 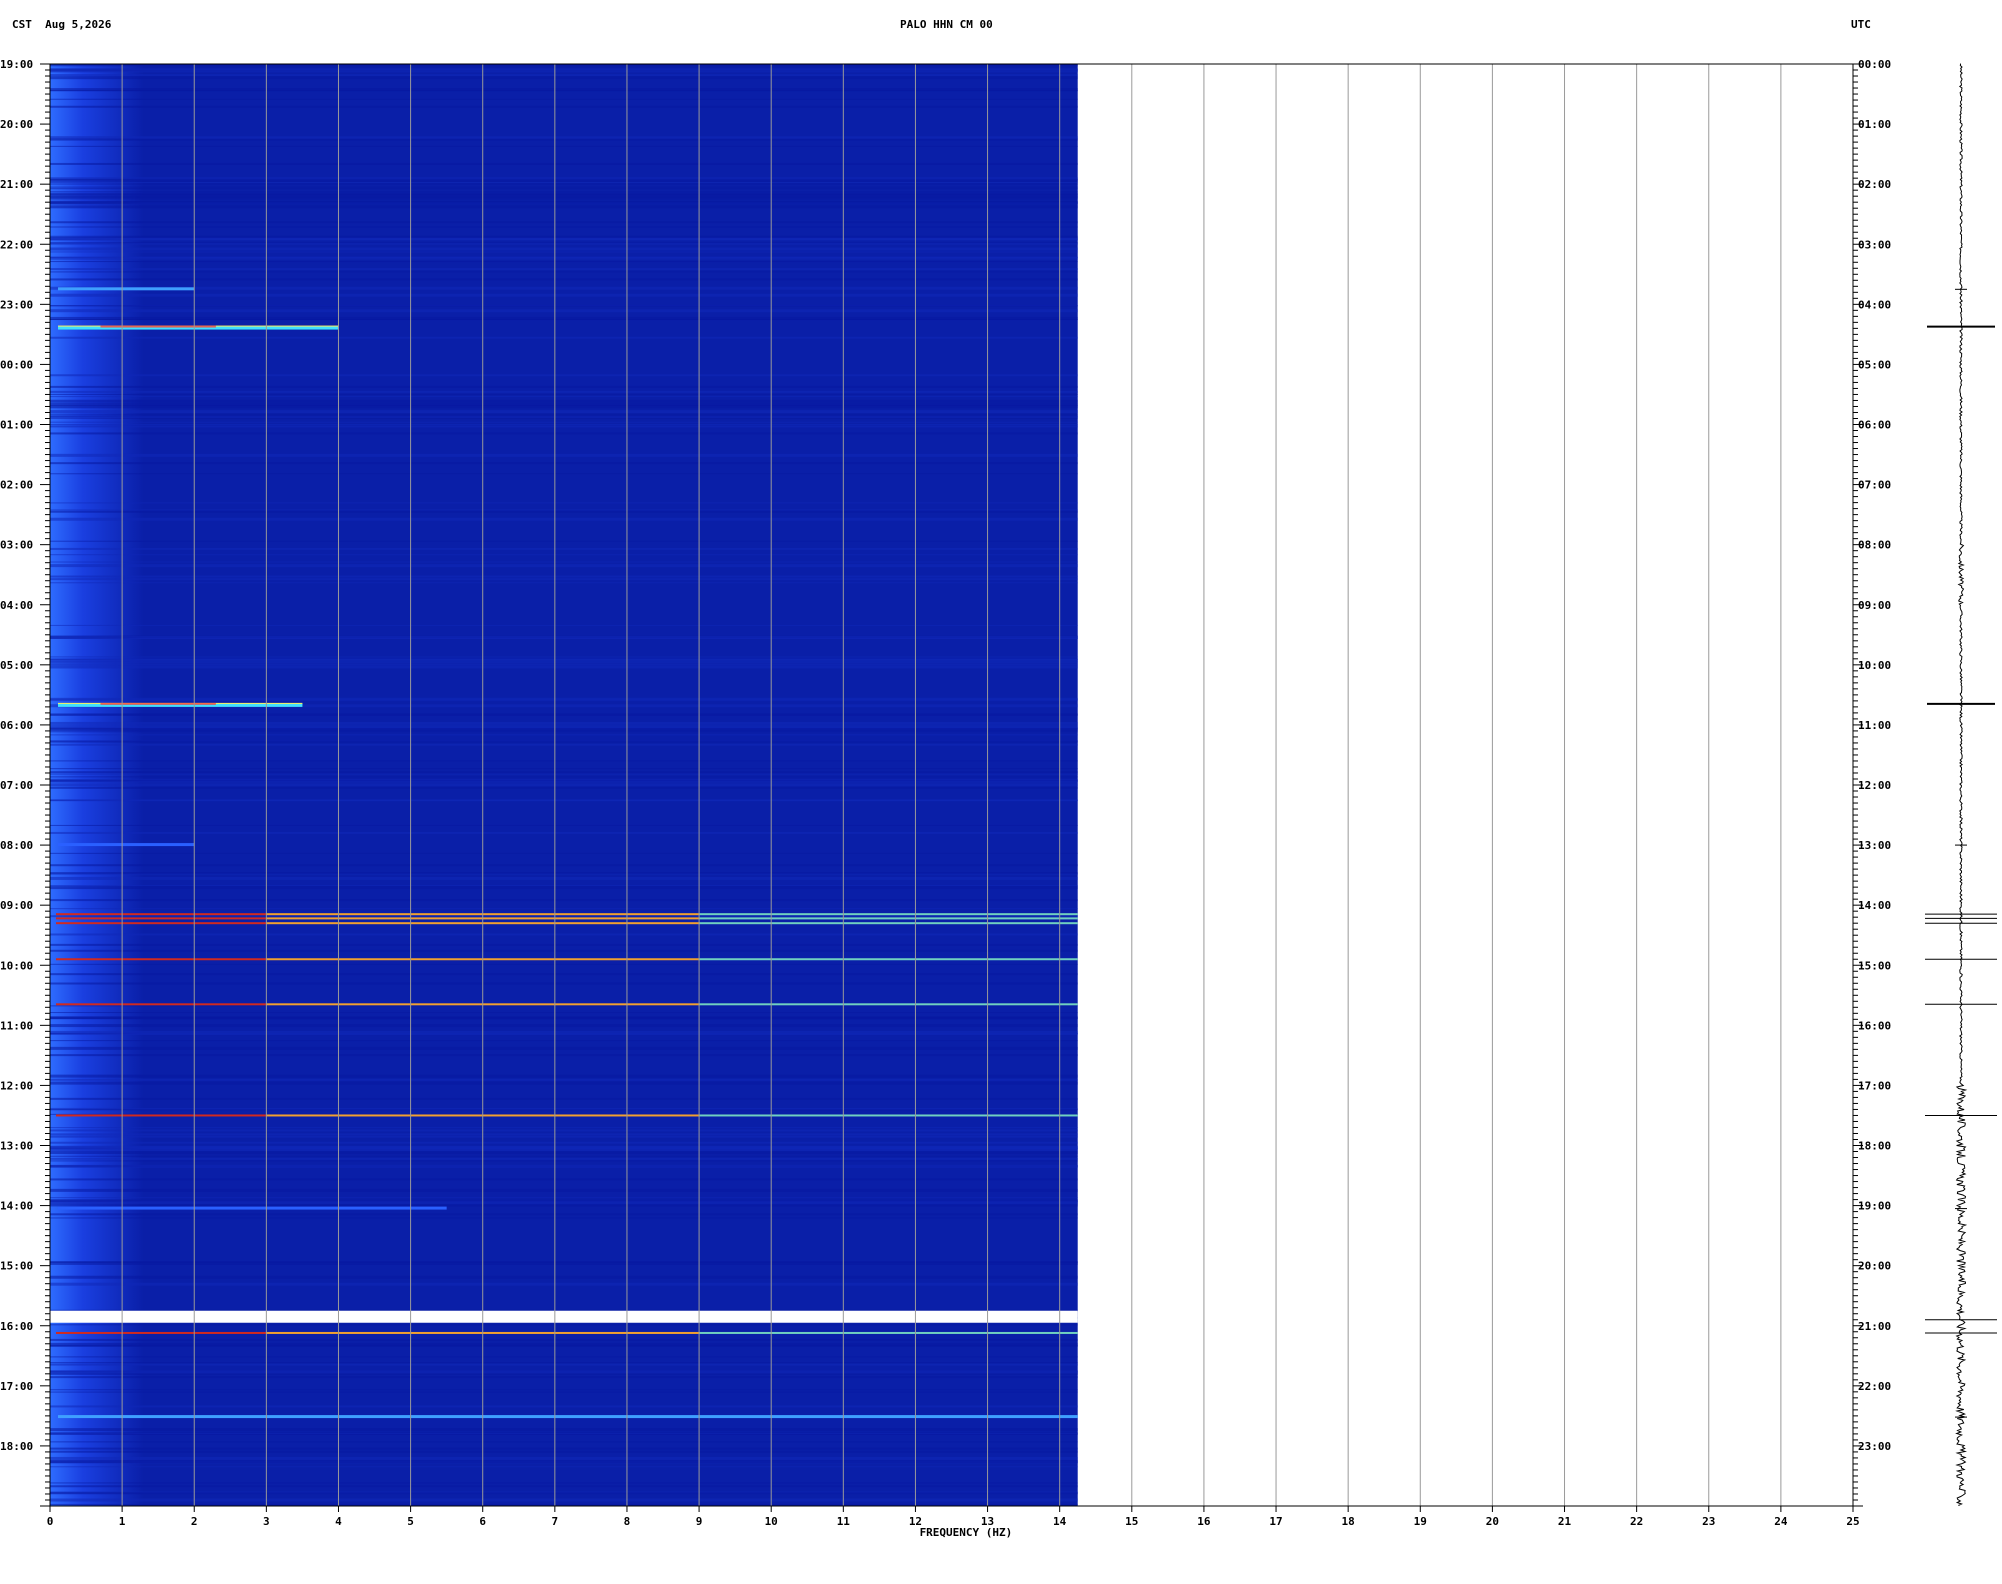 I want to click on left-time-label: 08:00, so click(x=16, y=845).